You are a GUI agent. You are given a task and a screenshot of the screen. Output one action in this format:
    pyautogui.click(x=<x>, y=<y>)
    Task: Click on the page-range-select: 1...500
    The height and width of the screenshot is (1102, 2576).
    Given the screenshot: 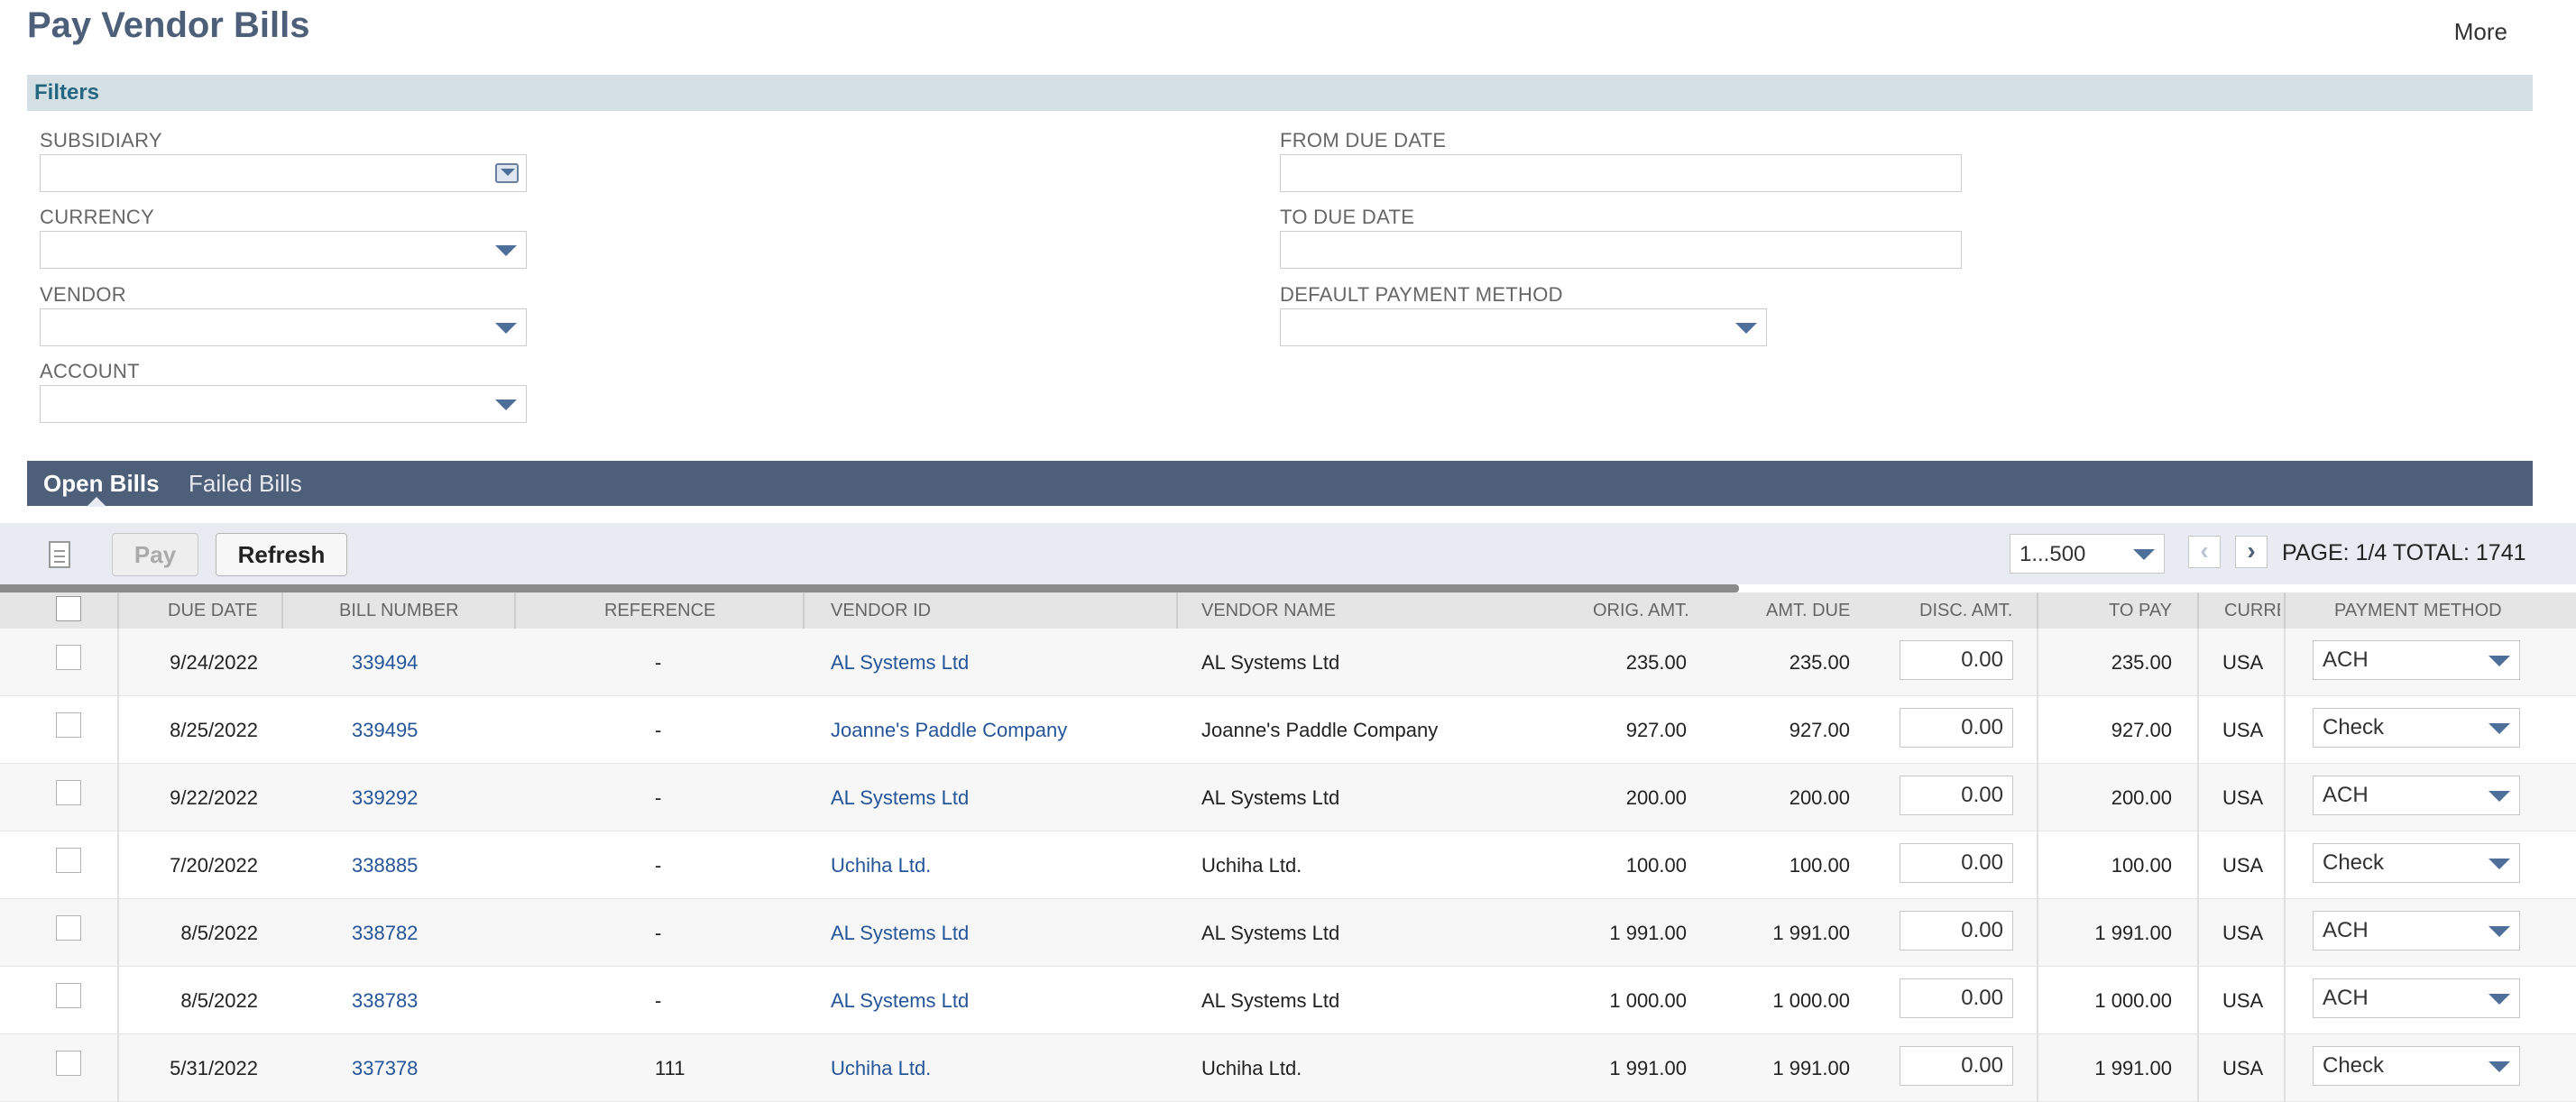 What is the action you would take?
    pyautogui.click(x=2087, y=554)
    